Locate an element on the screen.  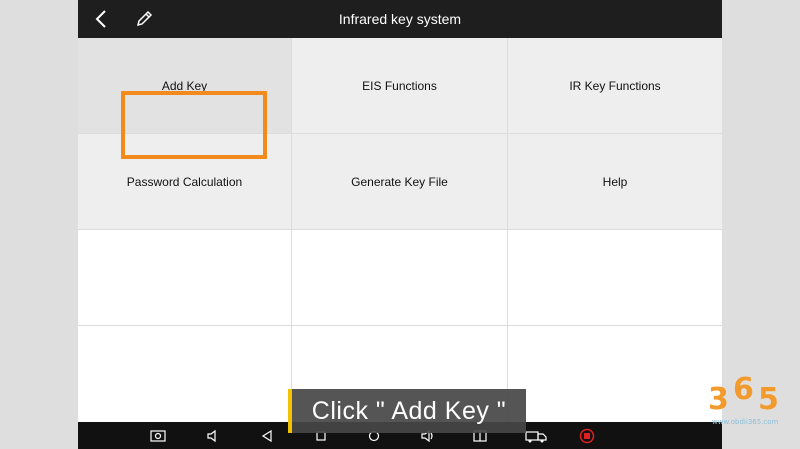
page-title: Infrared key system is located at coordinates (400, 19).